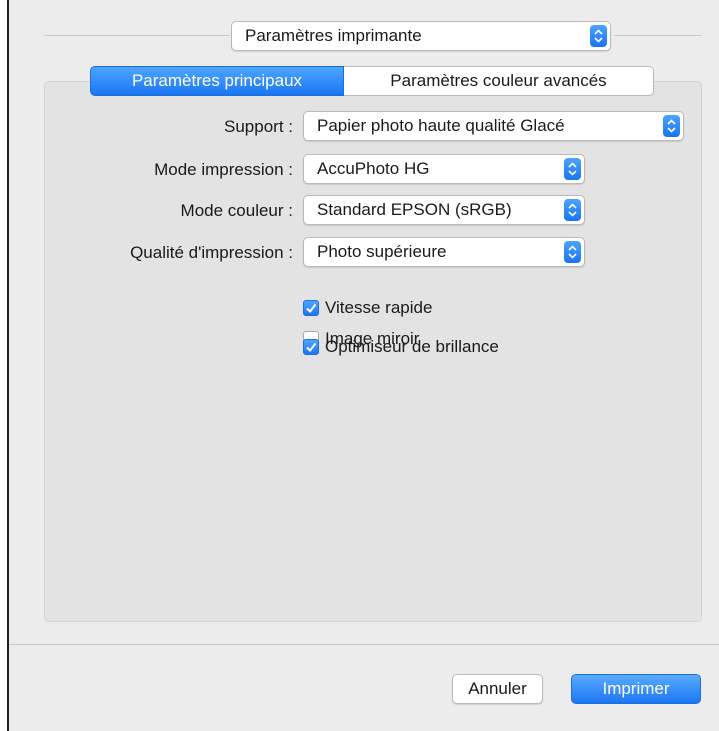 The width and height of the screenshot is (719, 731). I want to click on gloss-optimizer-checkbox, so click(311, 347).